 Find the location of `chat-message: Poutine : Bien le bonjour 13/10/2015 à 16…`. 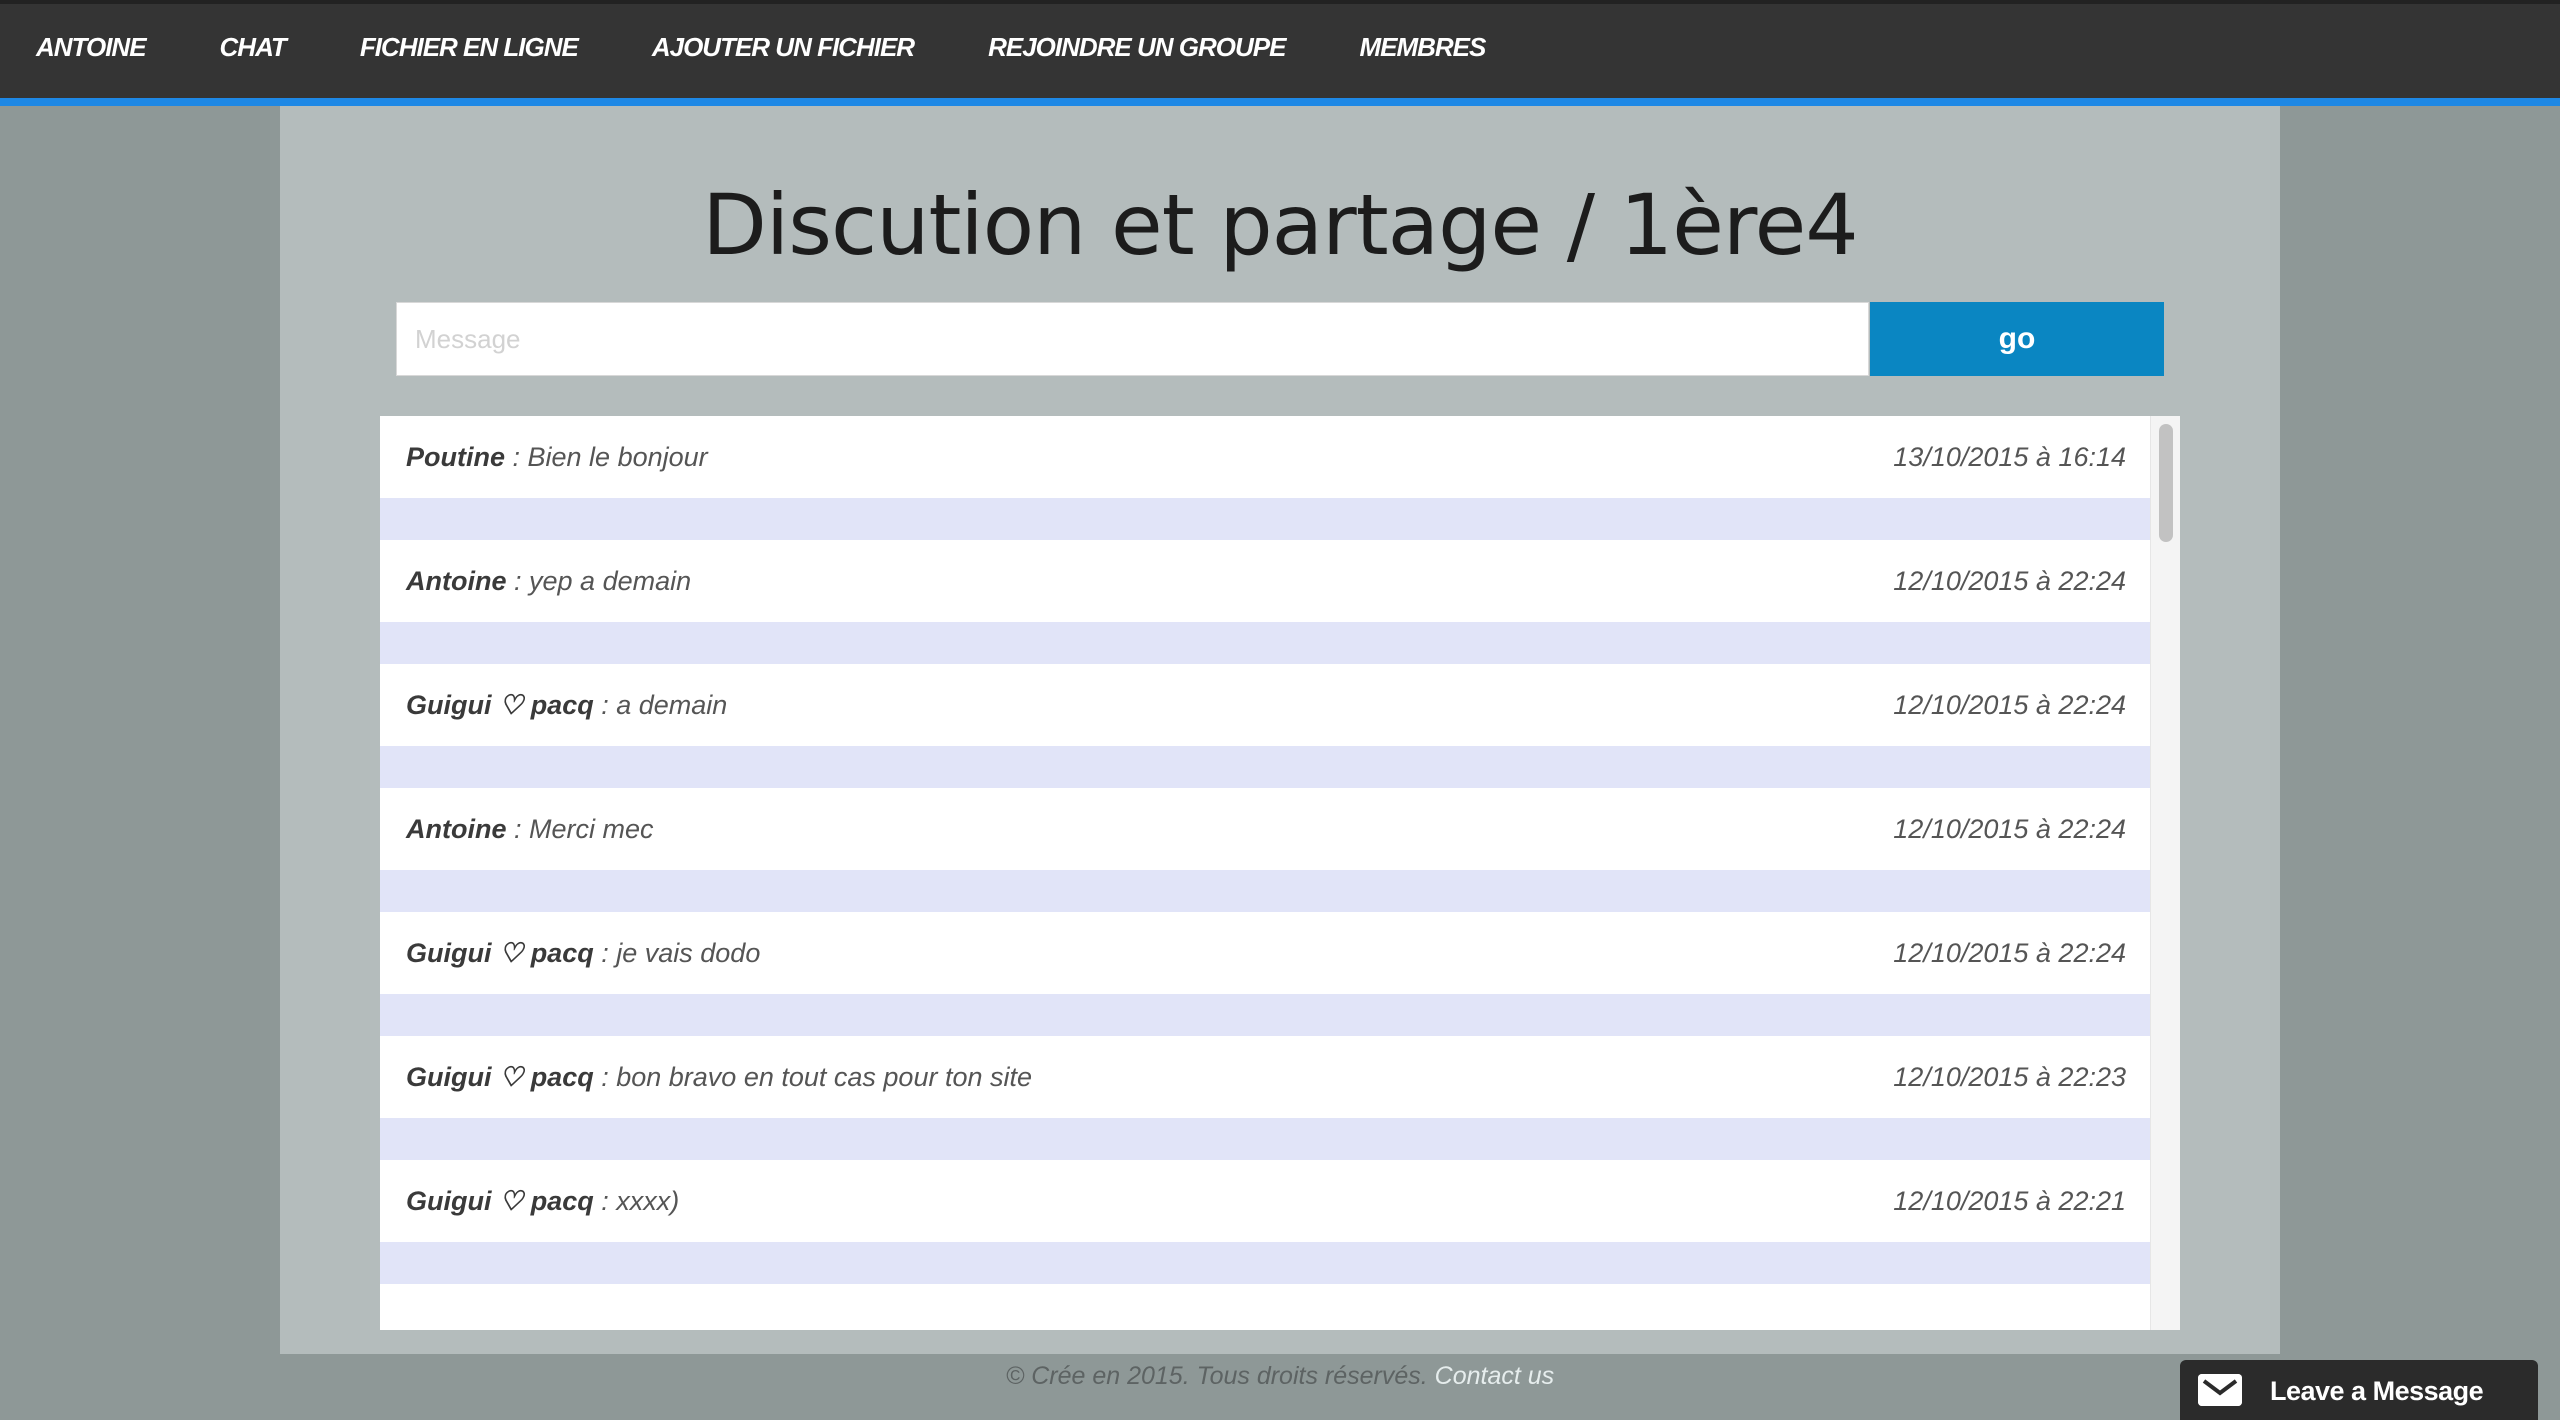

chat-message: Poutine : Bien le bonjour 13/10/2015 à 16… is located at coordinates (1265, 457).